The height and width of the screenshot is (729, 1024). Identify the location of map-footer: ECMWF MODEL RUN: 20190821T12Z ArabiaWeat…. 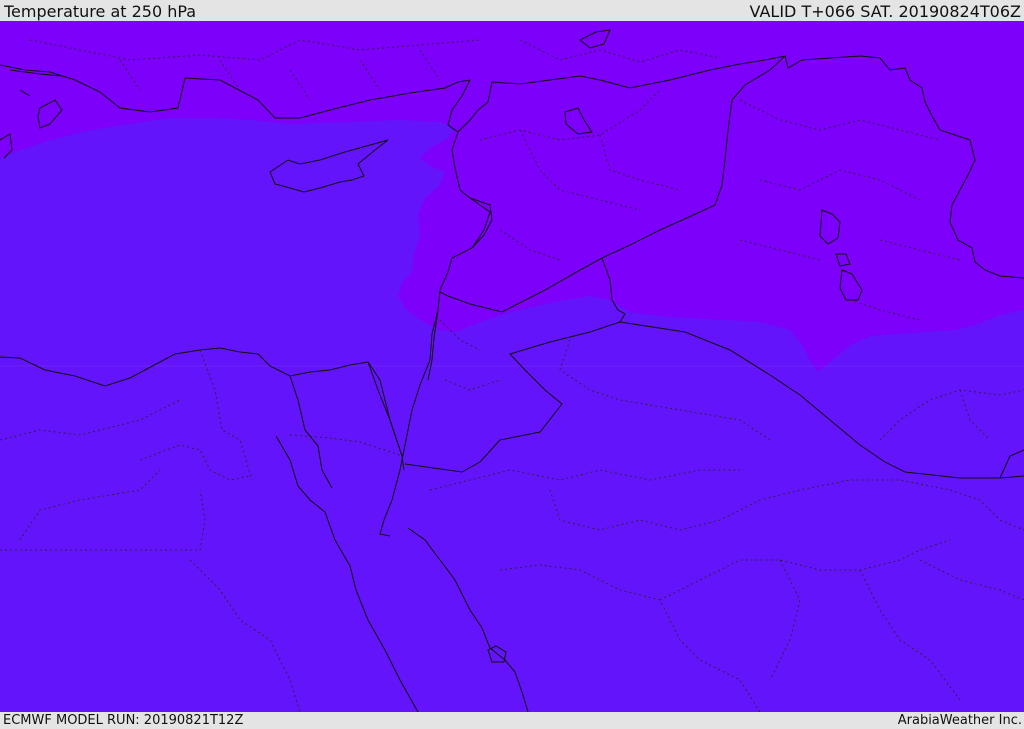
(512, 720).